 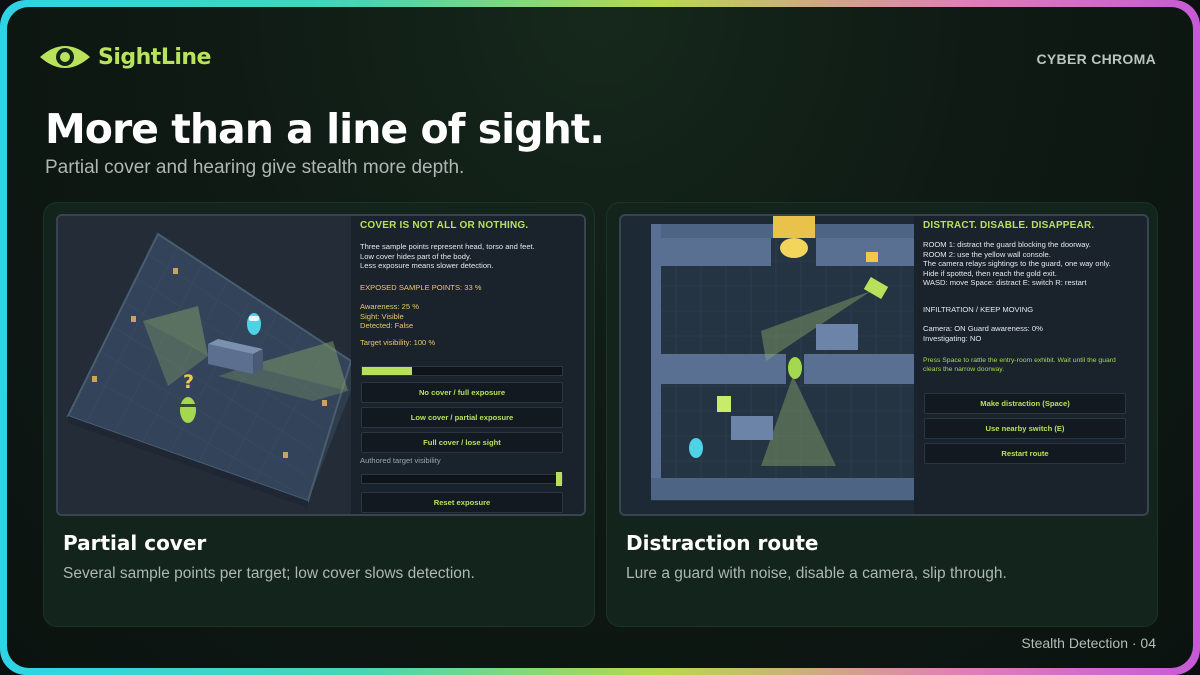 What do you see at coordinates (209, 370) in the screenshot?
I see `scene-graphic: ?` at bounding box center [209, 370].